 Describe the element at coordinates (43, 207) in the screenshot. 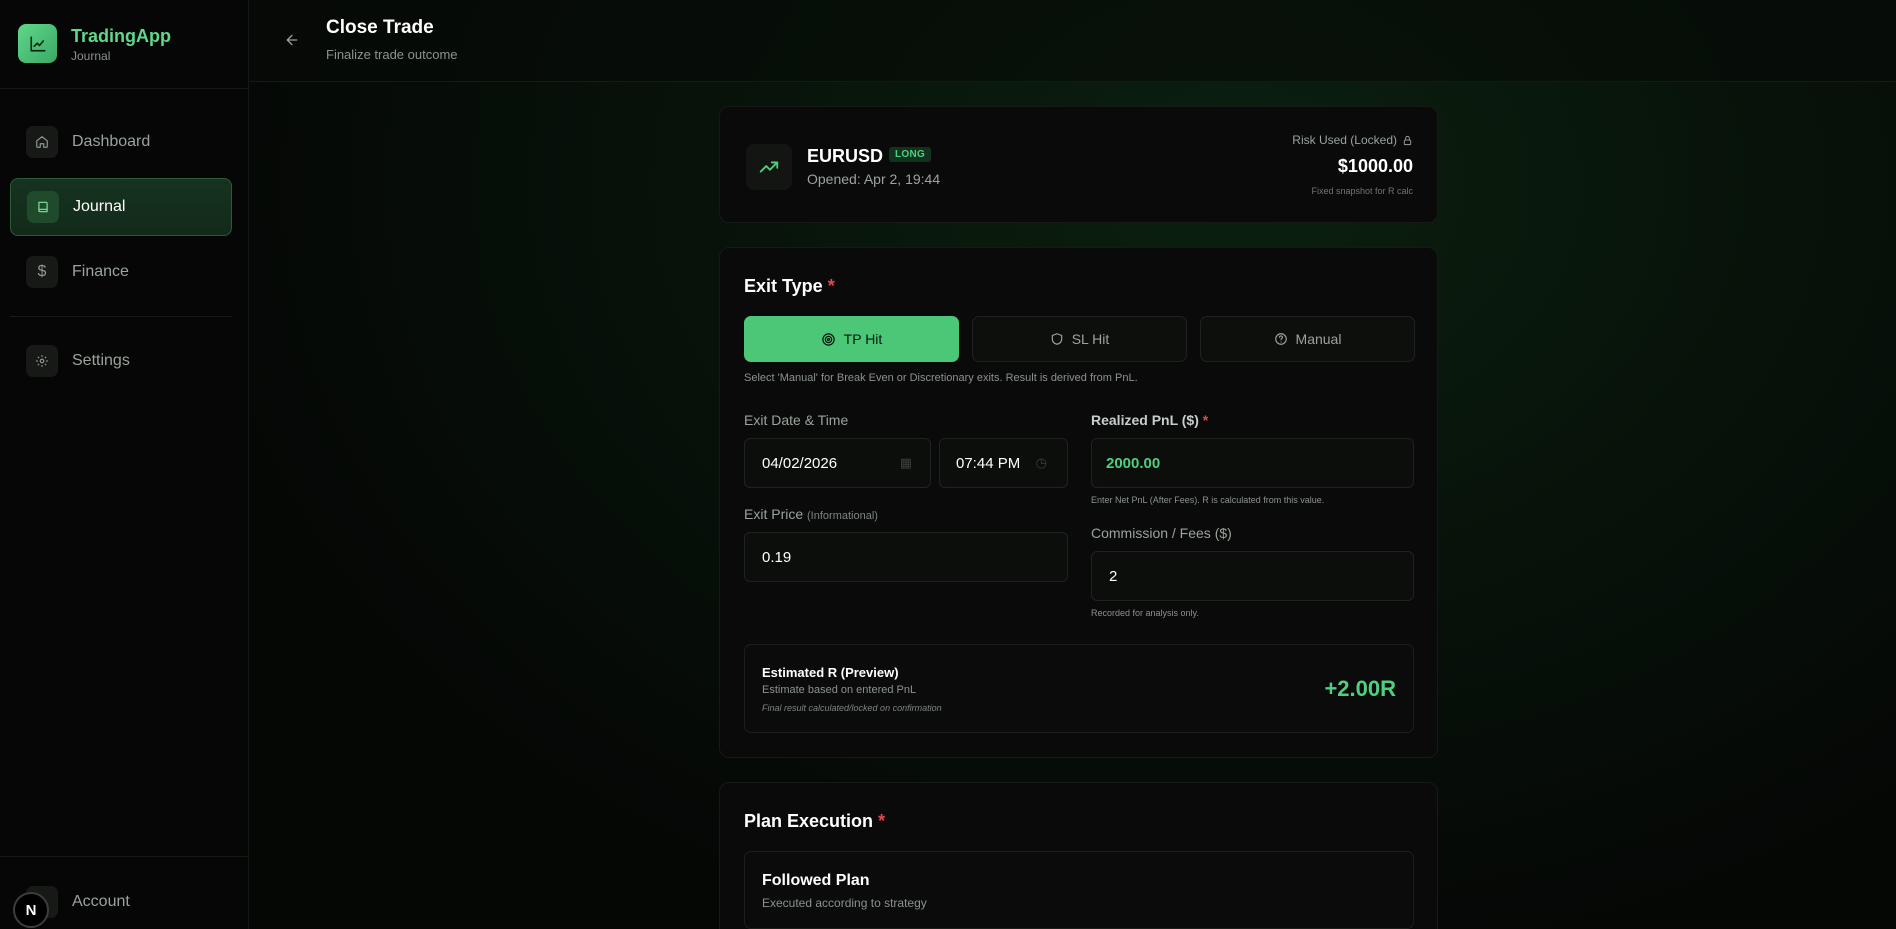

I see `book-icon` at that location.